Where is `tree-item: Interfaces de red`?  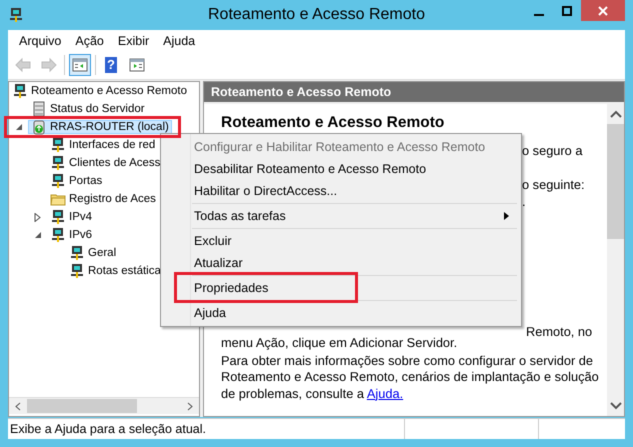
tree-item: Interfaces de red is located at coordinates (102, 145).